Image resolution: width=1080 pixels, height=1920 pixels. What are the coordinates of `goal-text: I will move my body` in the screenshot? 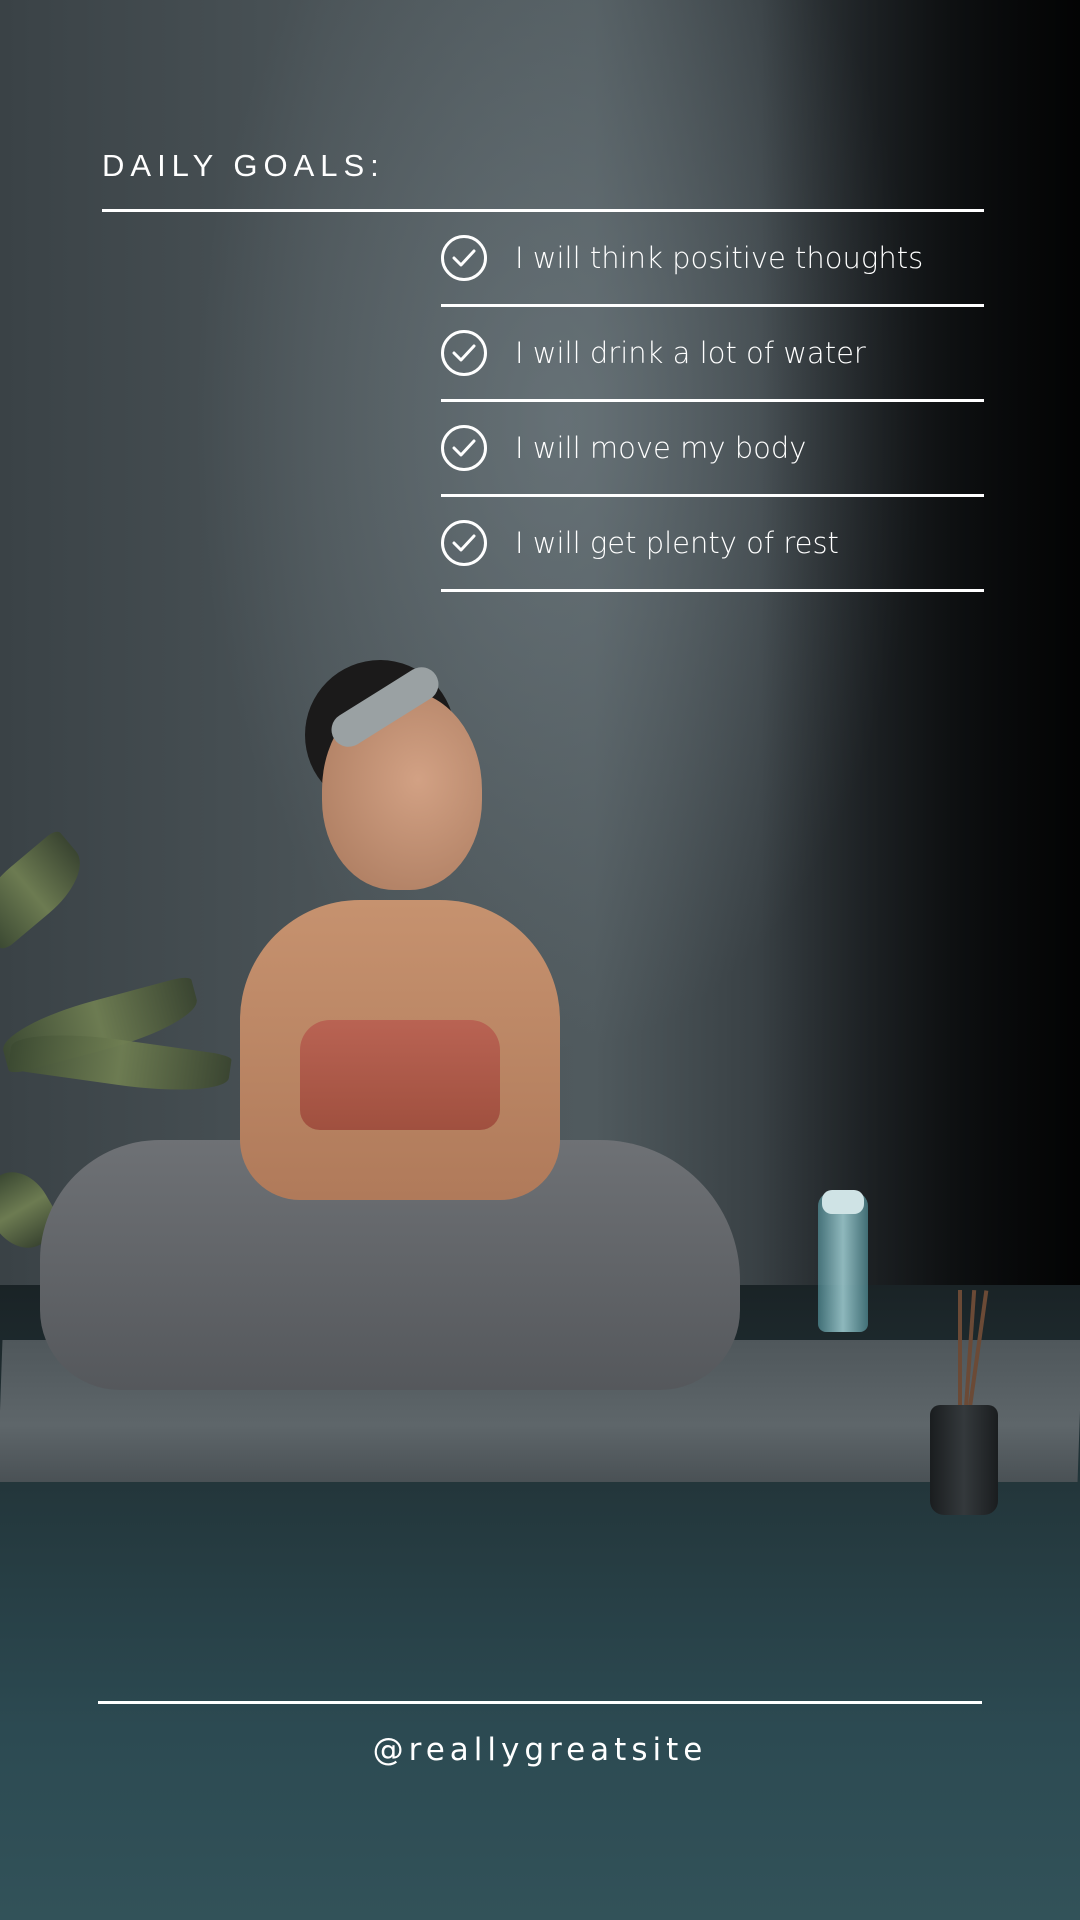 It's located at (661, 448).